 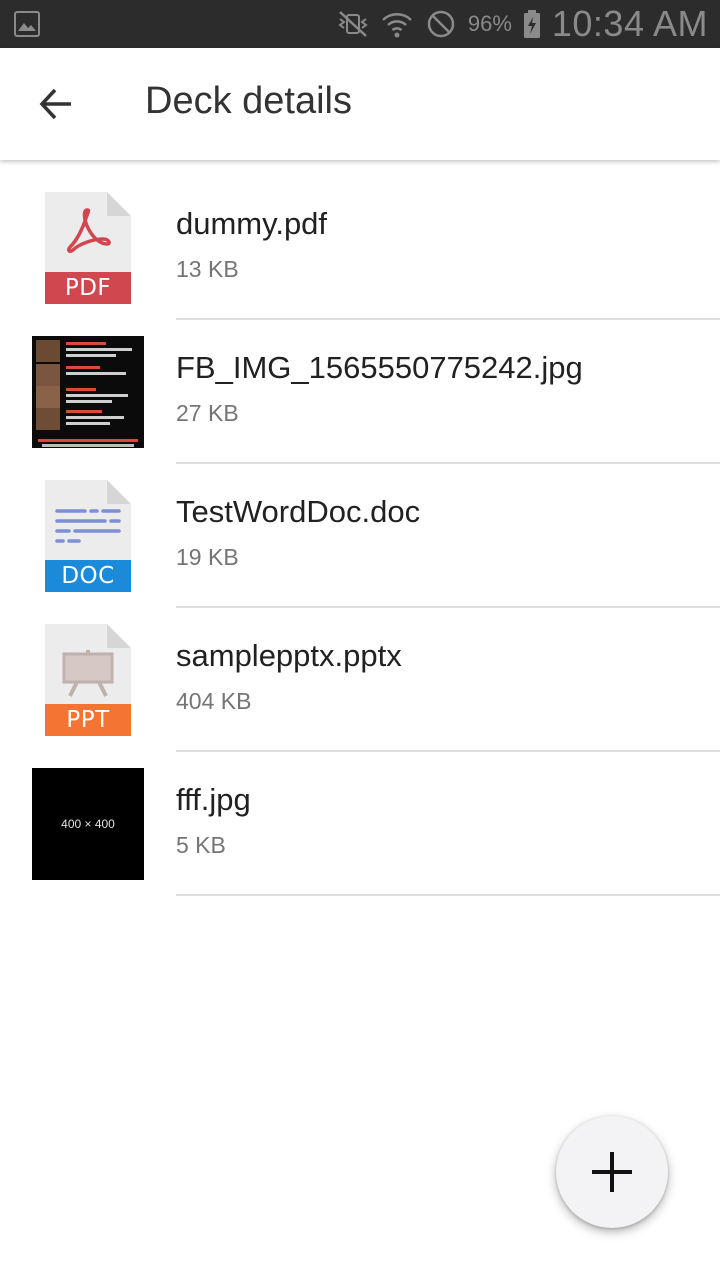 I want to click on ppt-badge: PPT, so click(x=88, y=720).